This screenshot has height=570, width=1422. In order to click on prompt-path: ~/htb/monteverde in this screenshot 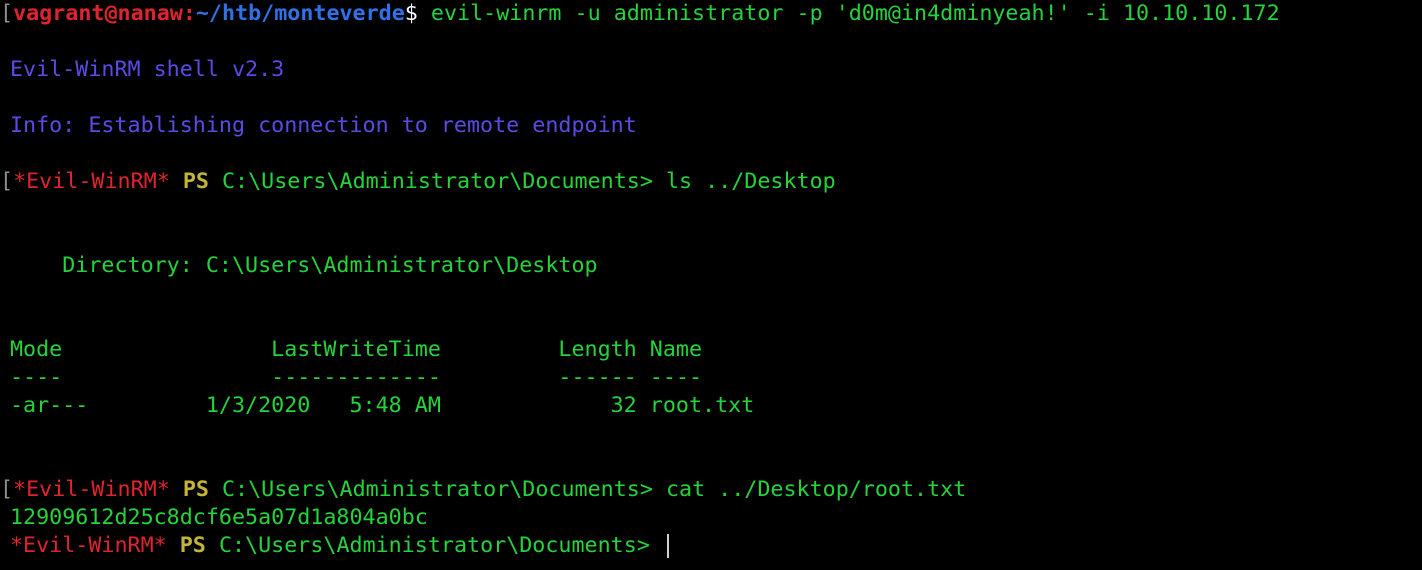, I will do `click(300, 13)`.